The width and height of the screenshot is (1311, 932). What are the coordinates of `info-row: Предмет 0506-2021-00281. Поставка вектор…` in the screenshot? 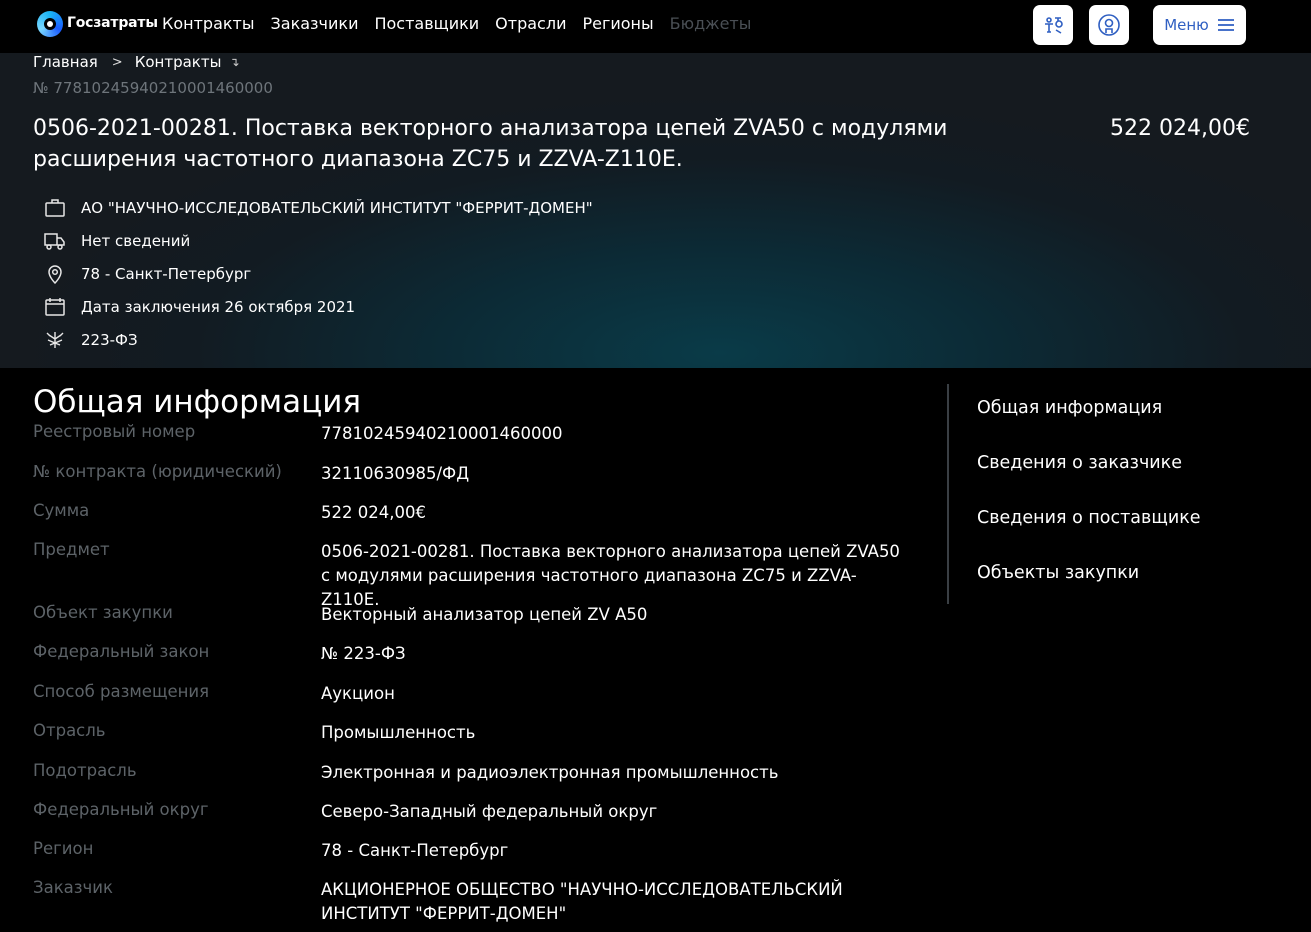 It's located at (483, 574).